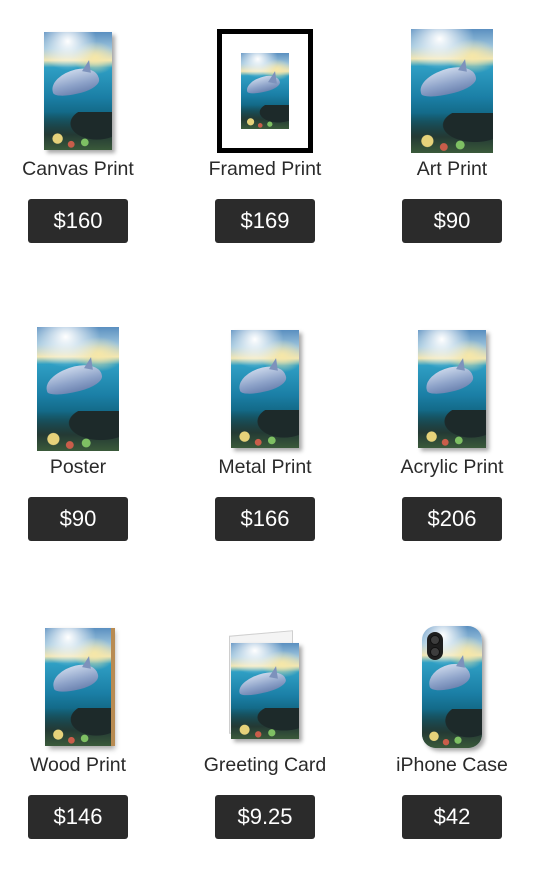 This screenshot has width=538, height=882. What do you see at coordinates (78, 687) in the screenshot?
I see `wood-print-image` at bounding box center [78, 687].